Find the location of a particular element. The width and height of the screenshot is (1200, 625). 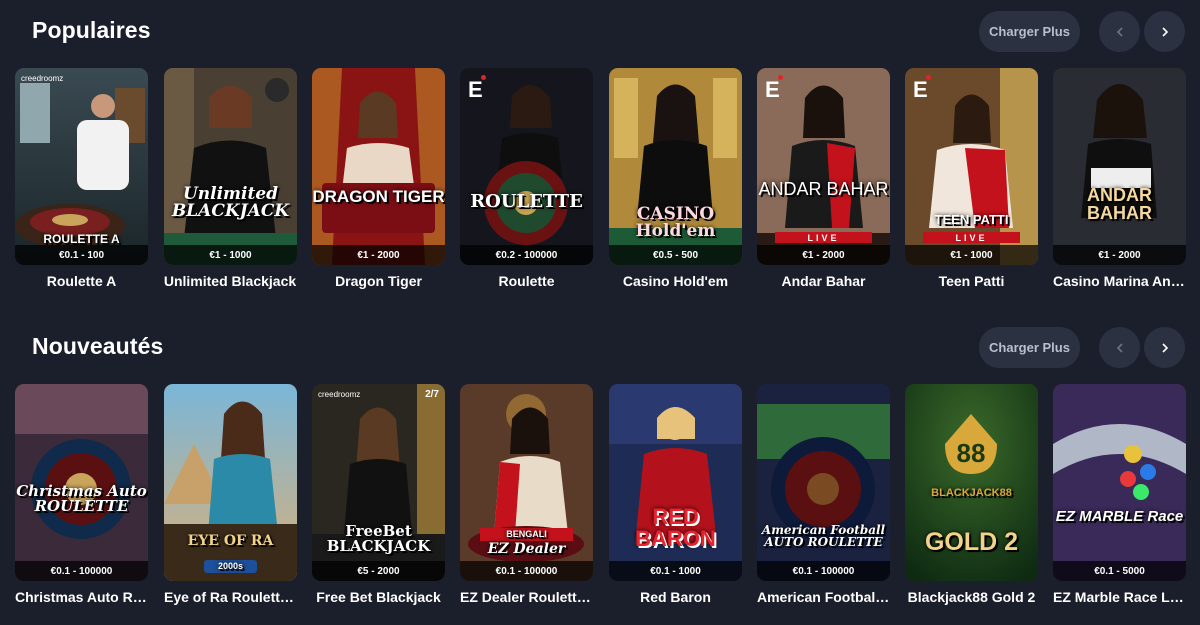

game-name: Christmas Auto Roulette is located at coordinates (81, 597).